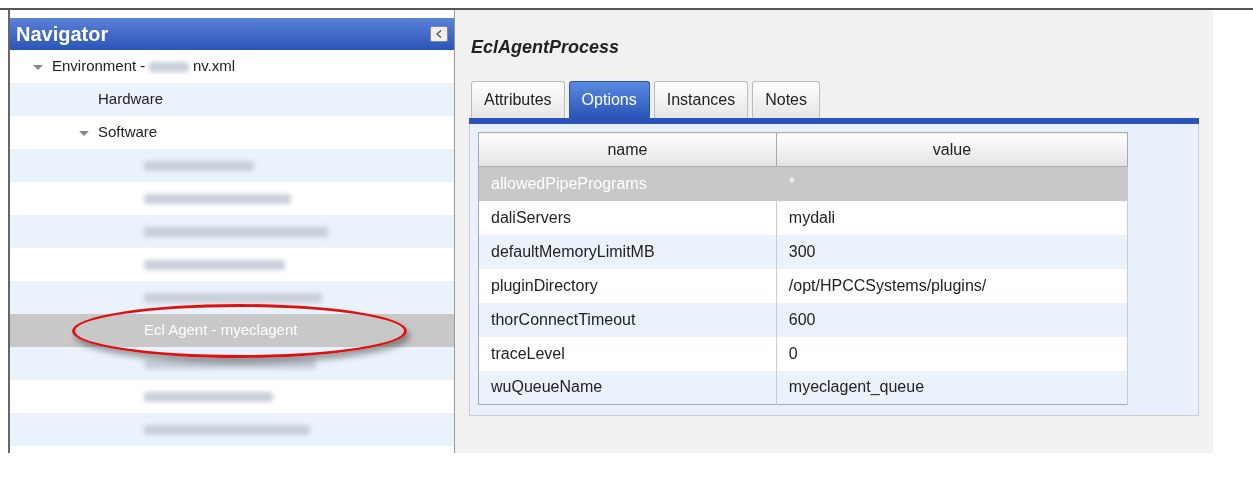  What do you see at coordinates (62, 34) in the screenshot?
I see `panel-title: Navigator` at bounding box center [62, 34].